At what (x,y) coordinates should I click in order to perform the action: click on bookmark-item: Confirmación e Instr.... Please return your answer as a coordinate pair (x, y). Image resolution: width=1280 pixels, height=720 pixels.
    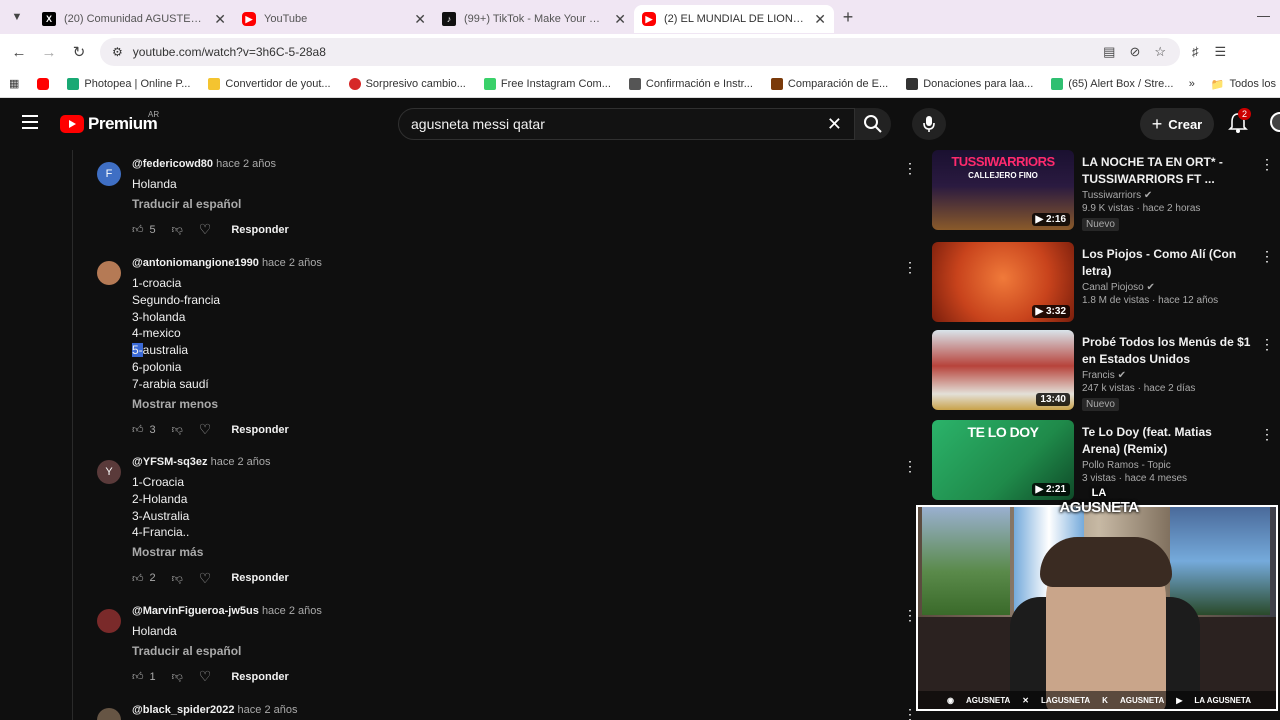
    Looking at the image, I should click on (691, 83).